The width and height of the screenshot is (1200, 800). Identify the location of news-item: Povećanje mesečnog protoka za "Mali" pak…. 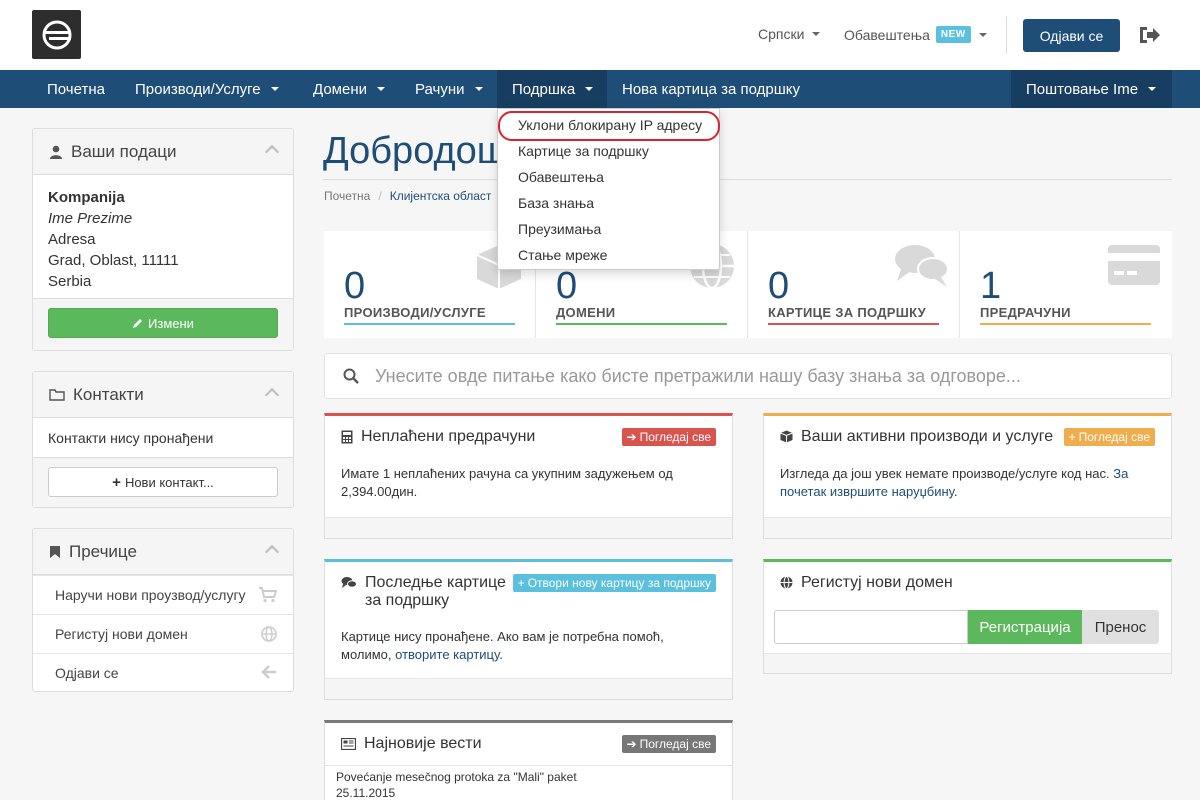
(456, 784).